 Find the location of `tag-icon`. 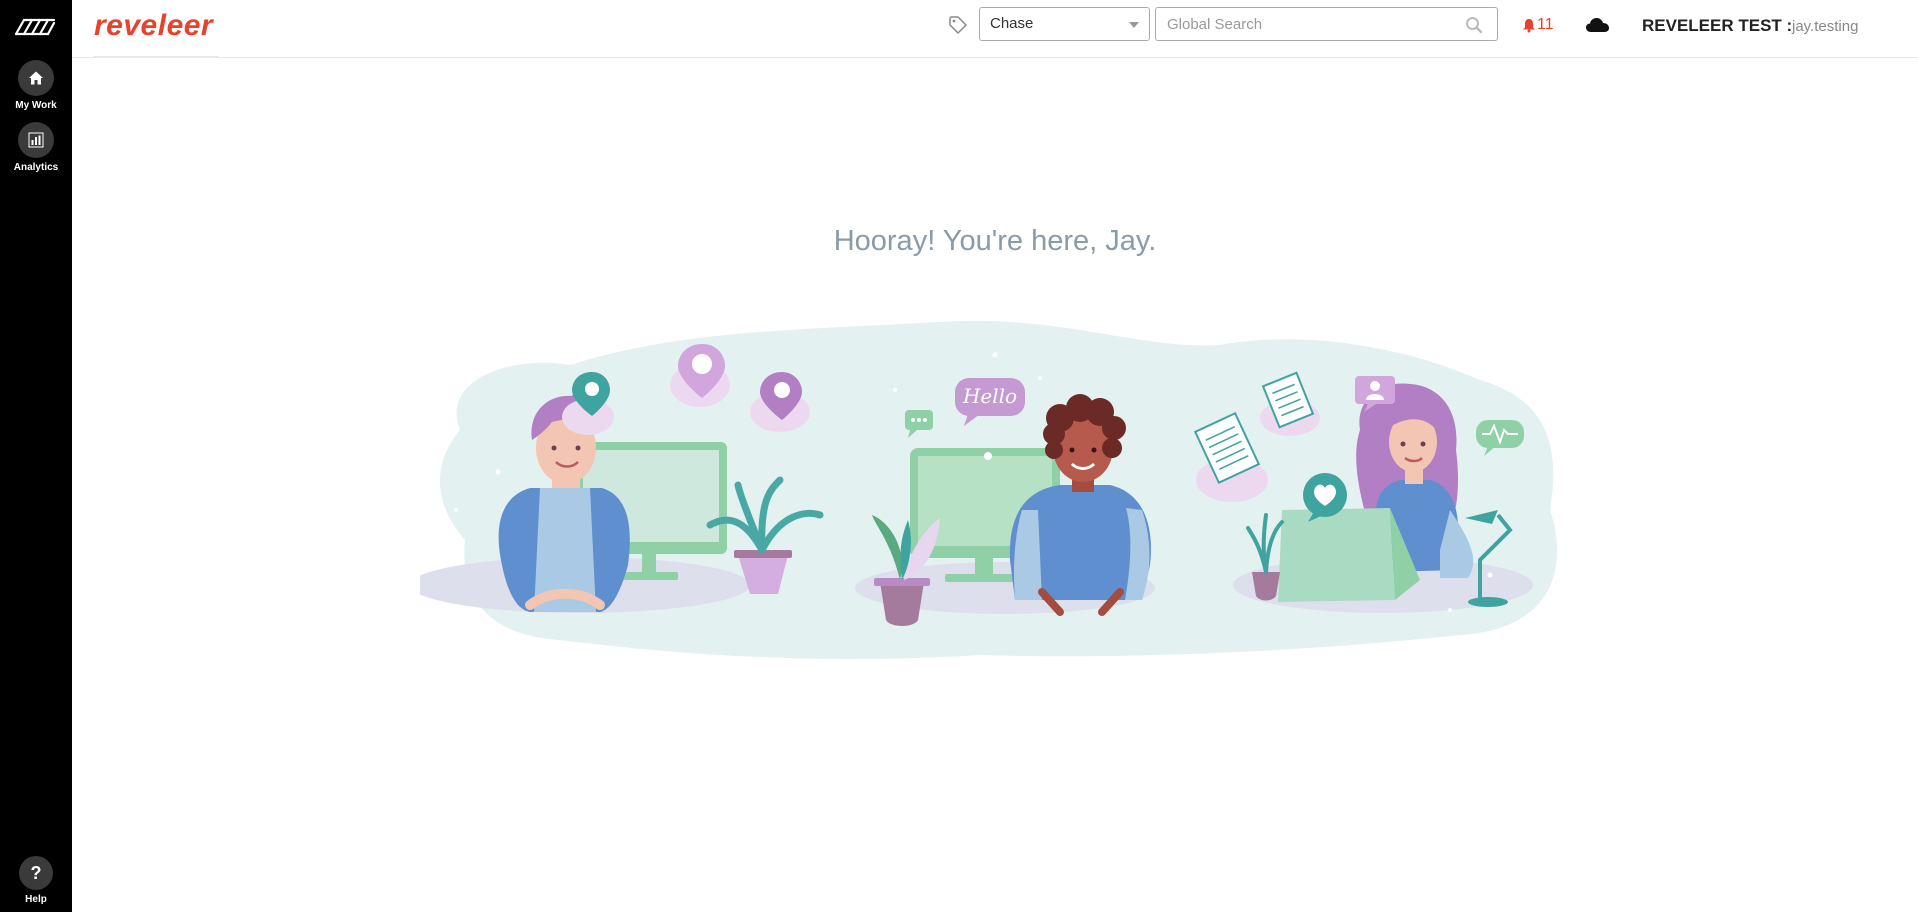

tag-icon is located at coordinates (958, 25).